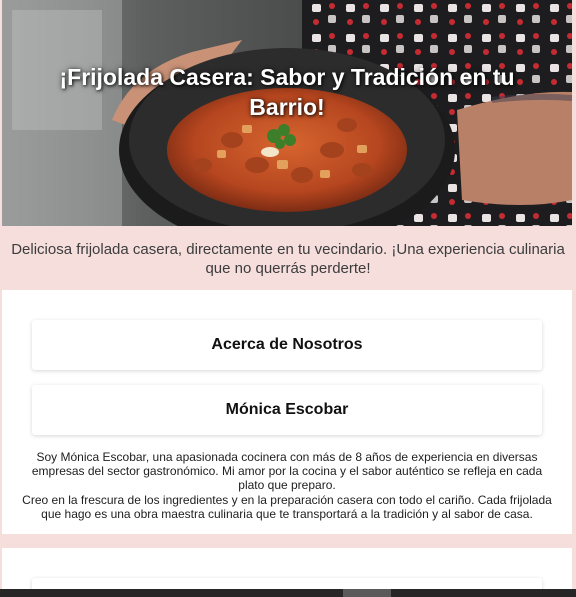 Image resolution: width=576 pixels, height=597 pixels. I want to click on about-us-button: Acerca de Nosotros, so click(287, 345).